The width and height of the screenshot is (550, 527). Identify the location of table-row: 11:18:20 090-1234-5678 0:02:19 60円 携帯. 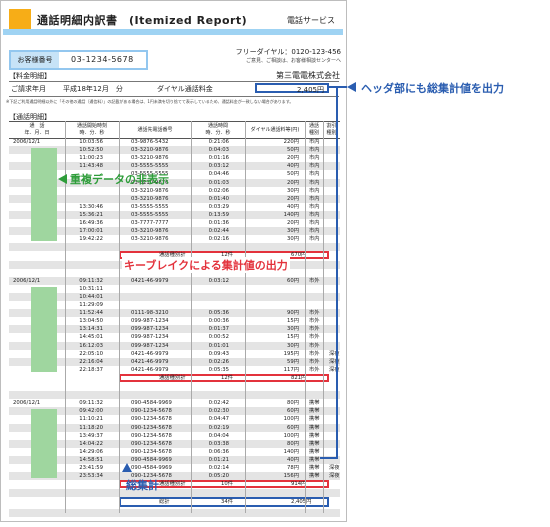
(174, 427).